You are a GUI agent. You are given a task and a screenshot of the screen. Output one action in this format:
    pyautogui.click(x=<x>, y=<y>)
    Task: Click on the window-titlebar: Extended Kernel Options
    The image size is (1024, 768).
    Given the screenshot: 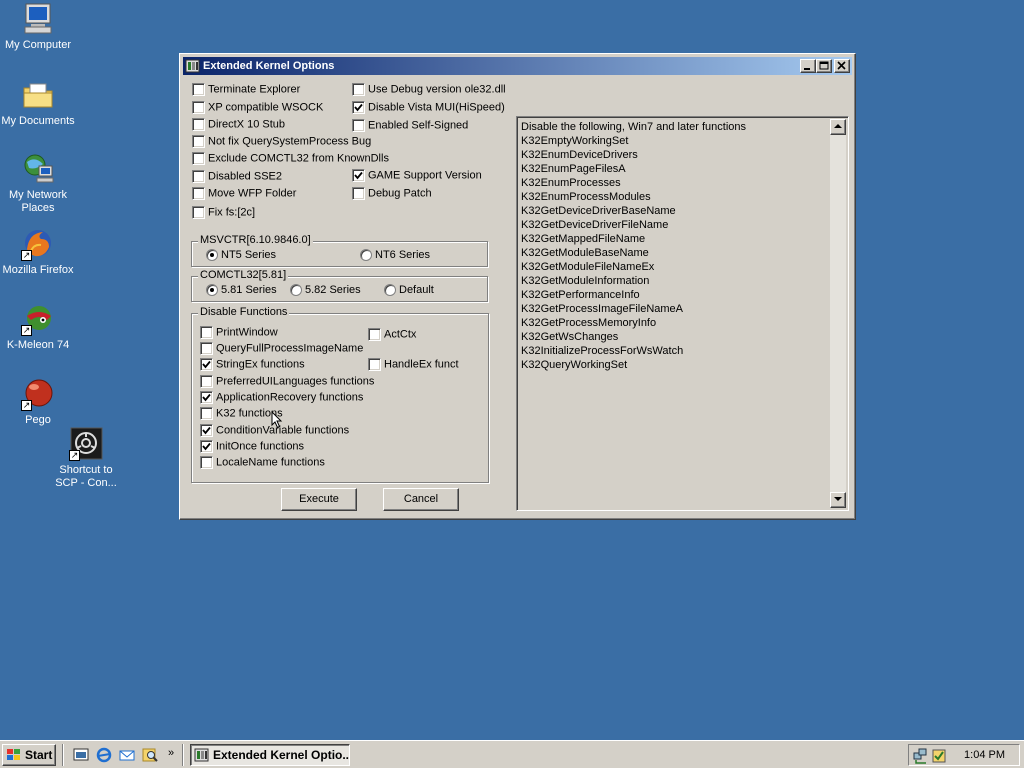 What is the action you would take?
    pyautogui.click(x=517, y=66)
    